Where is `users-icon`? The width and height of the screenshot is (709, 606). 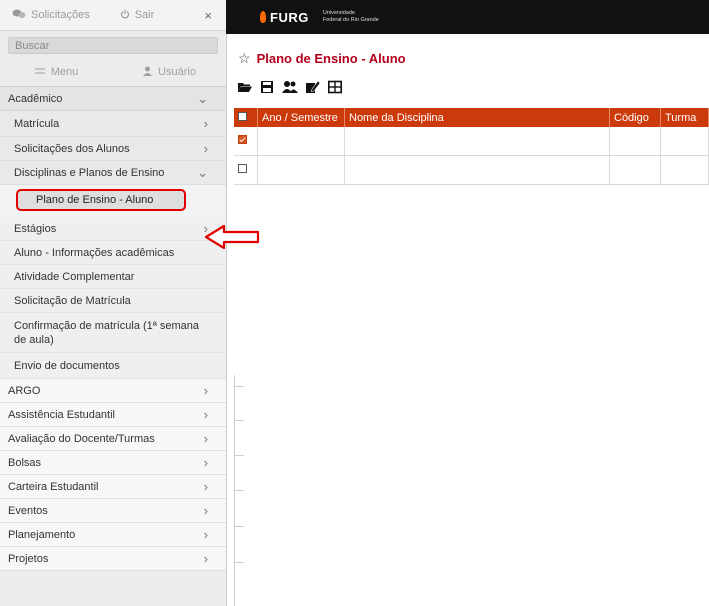 users-icon is located at coordinates (290, 87).